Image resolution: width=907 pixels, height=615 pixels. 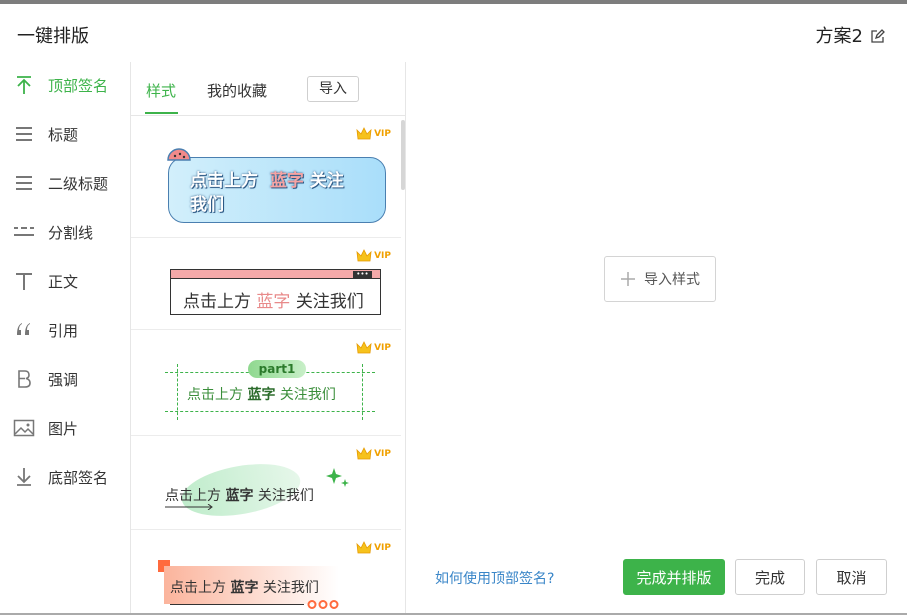 I want to click on sidebar-item-title: 标题, so click(x=65, y=134).